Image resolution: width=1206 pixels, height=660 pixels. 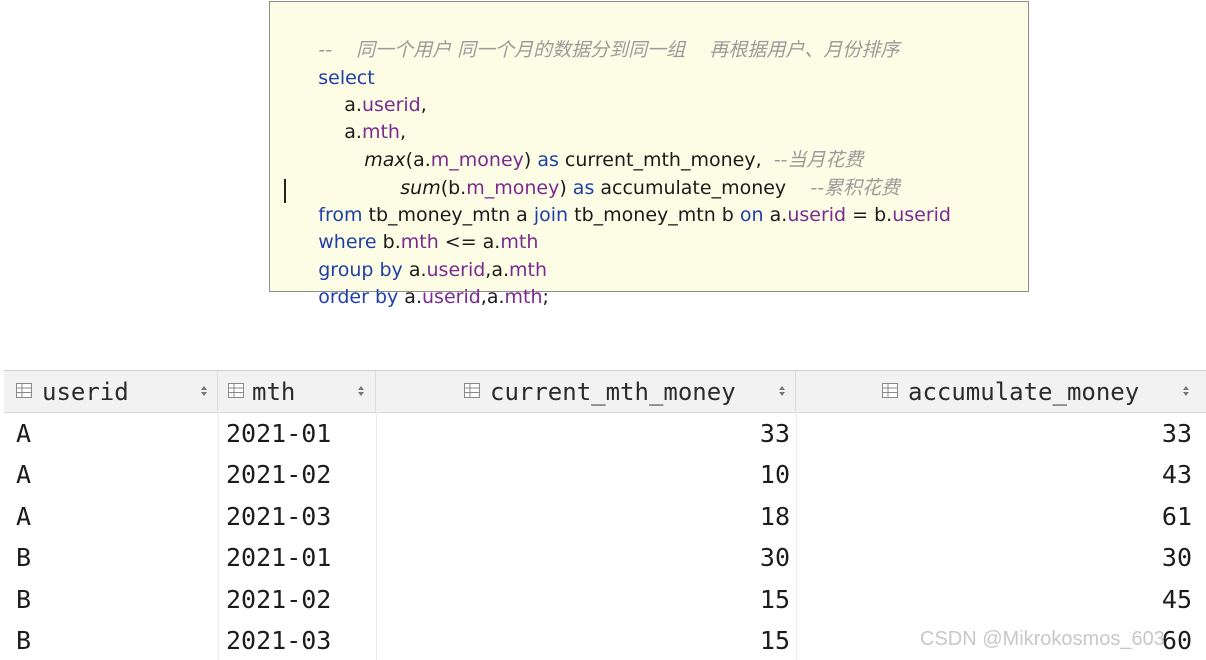 What do you see at coordinates (415, 283) in the screenshot?
I see `sql-line-order-by: order by a.userid,a.mth;` at bounding box center [415, 283].